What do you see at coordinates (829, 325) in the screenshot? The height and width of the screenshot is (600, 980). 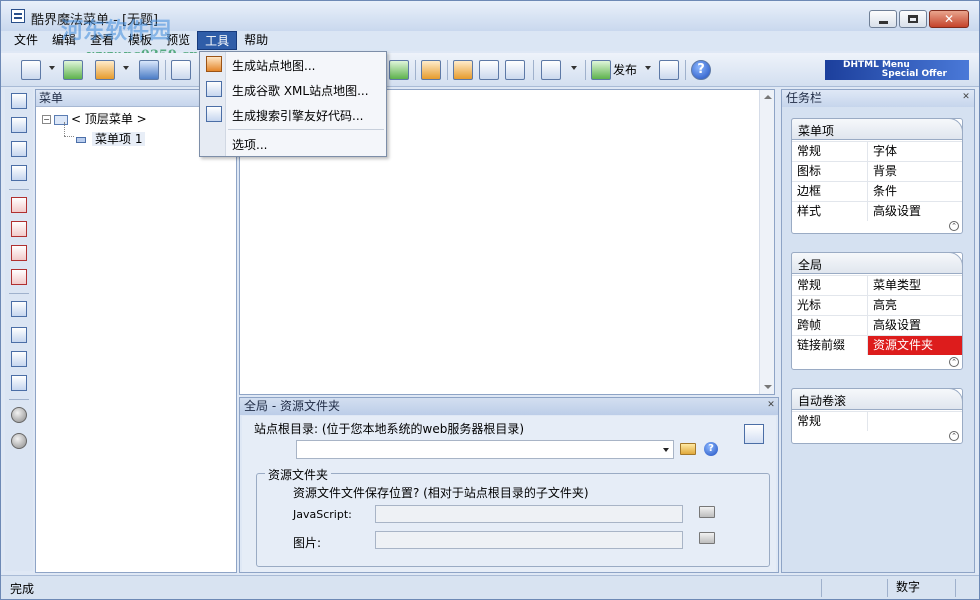 I see `task-link: 跨帧` at bounding box center [829, 325].